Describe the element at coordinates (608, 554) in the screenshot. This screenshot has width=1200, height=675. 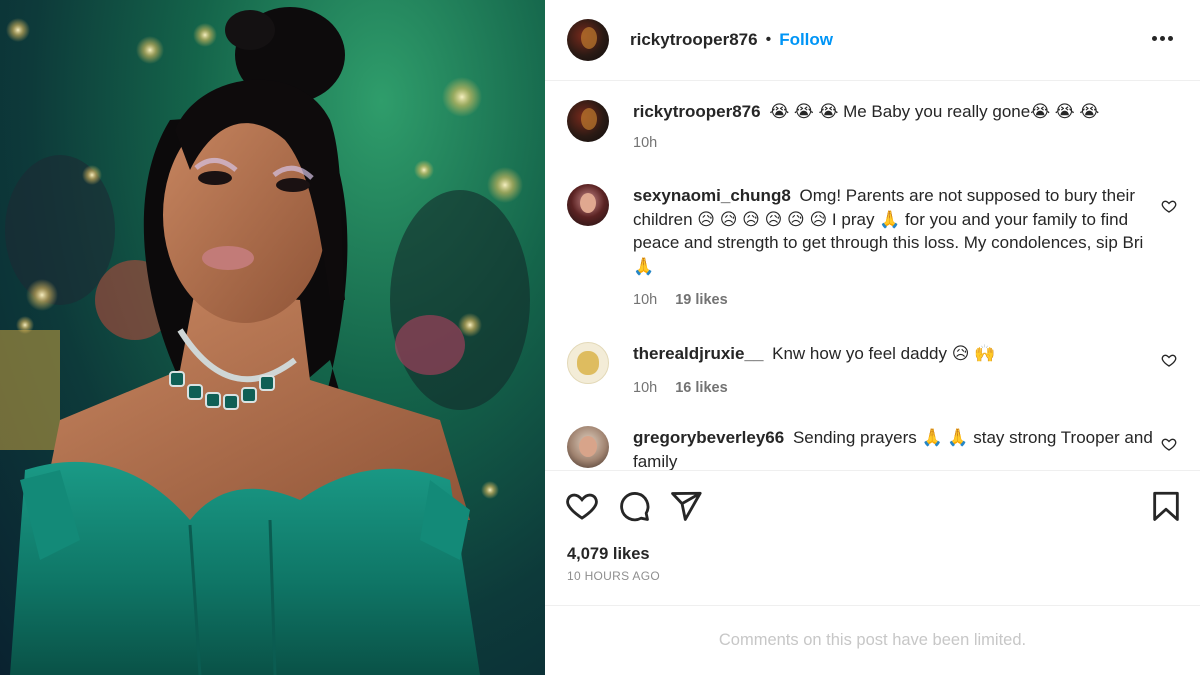
I see `post-likes-count: 4,079 likes` at that location.